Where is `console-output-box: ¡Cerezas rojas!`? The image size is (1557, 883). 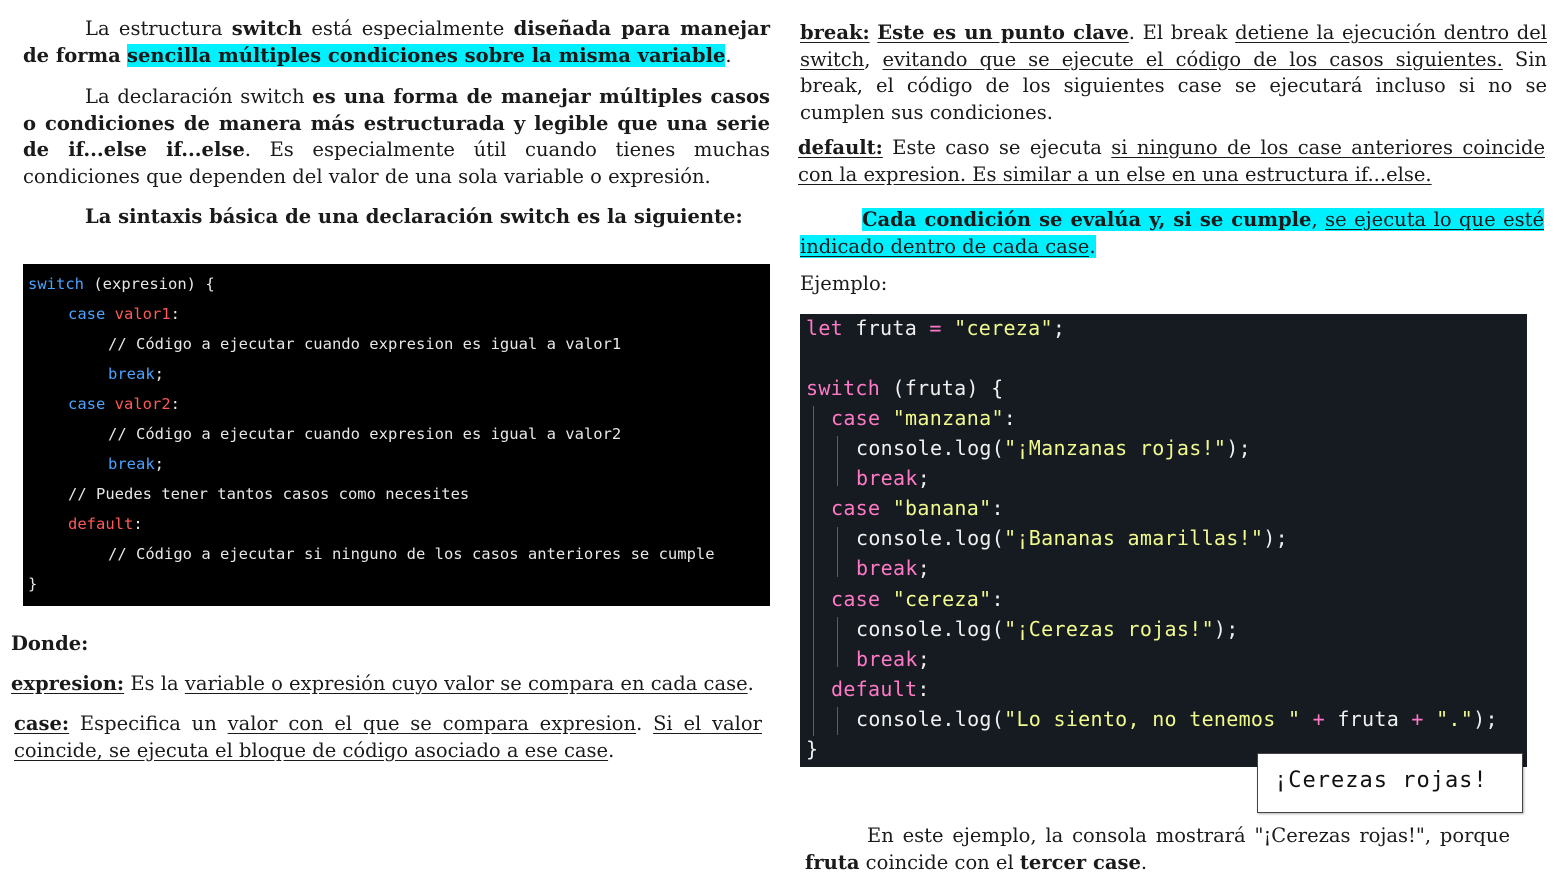
console-output-box: ¡Cerezas rojas! is located at coordinates (1390, 783).